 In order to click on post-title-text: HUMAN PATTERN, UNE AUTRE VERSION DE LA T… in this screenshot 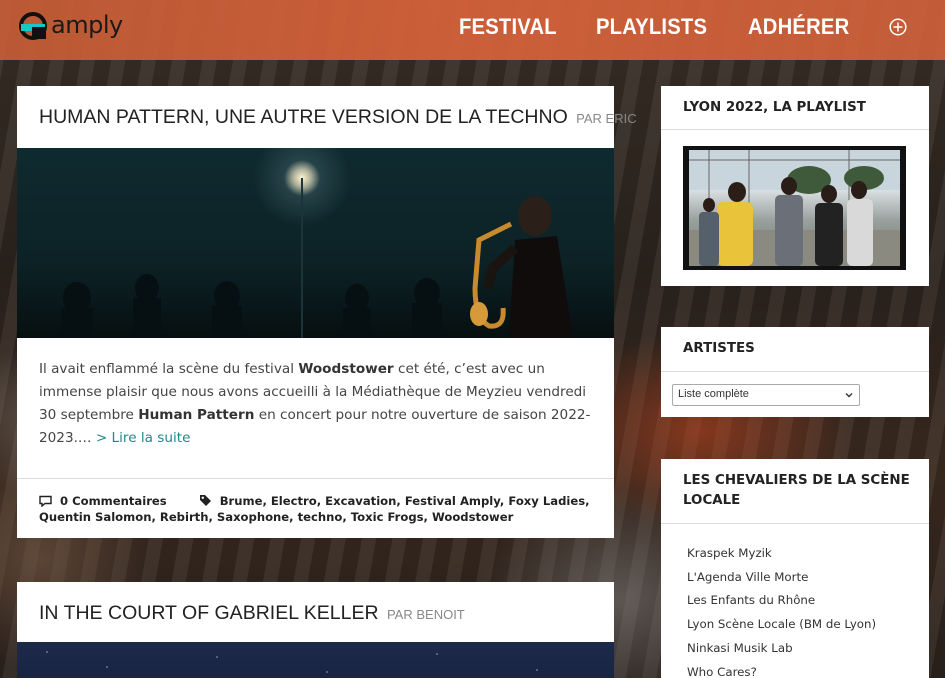, I will do `click(303, 117)`.